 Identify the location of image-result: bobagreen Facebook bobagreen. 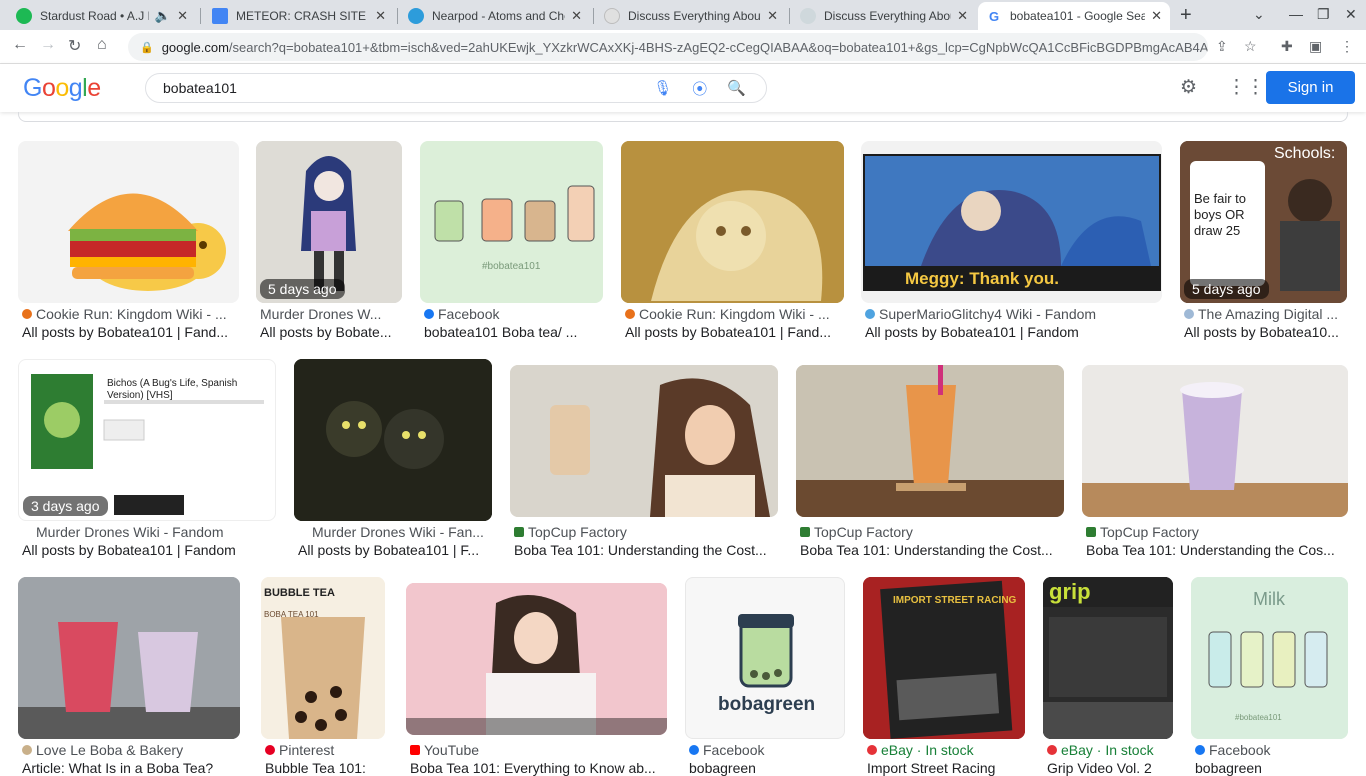
(765, 676).